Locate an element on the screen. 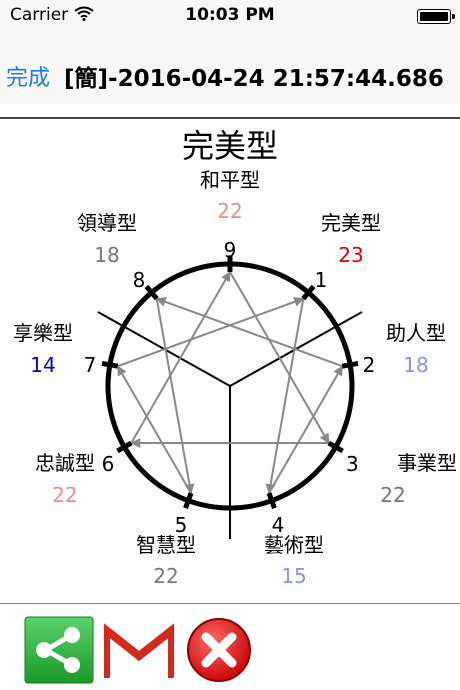 The image size is (460, 690). share-button is located at coordinates (59, 650).